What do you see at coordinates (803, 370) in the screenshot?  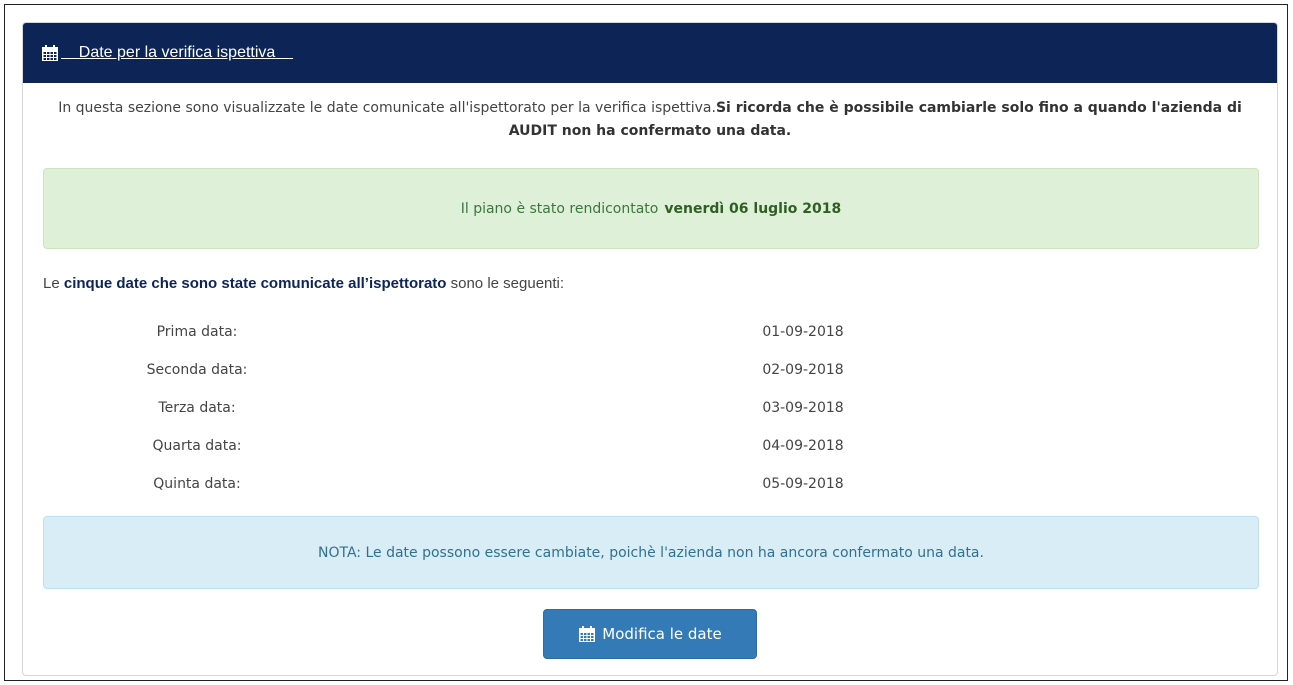 I see `date-value: 02-09-2018` at bounding box center [803, 370].